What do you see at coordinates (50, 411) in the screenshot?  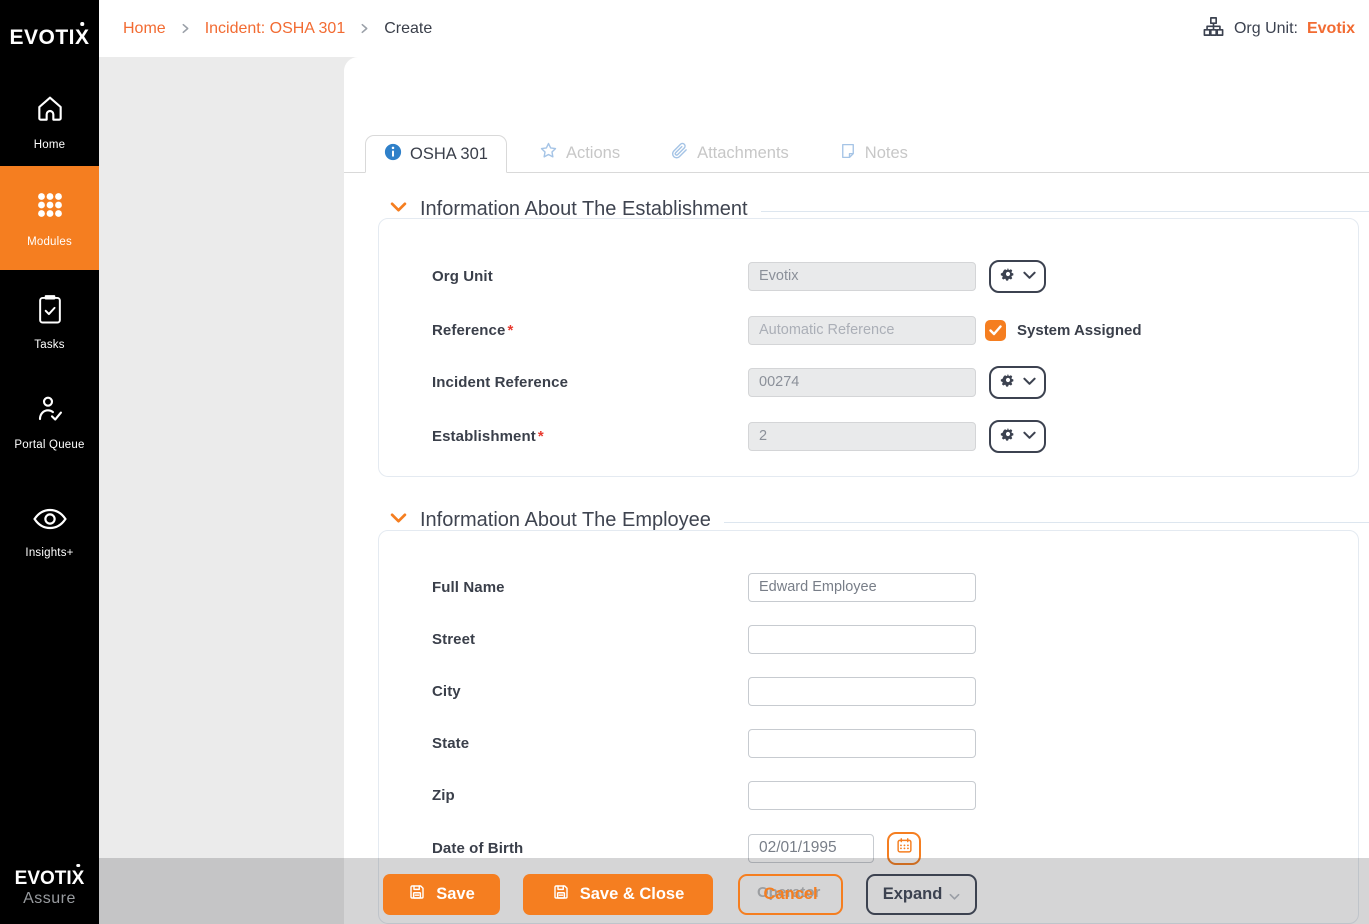 I see `portal-queue-person-icon` at bounding box center [50, 411].